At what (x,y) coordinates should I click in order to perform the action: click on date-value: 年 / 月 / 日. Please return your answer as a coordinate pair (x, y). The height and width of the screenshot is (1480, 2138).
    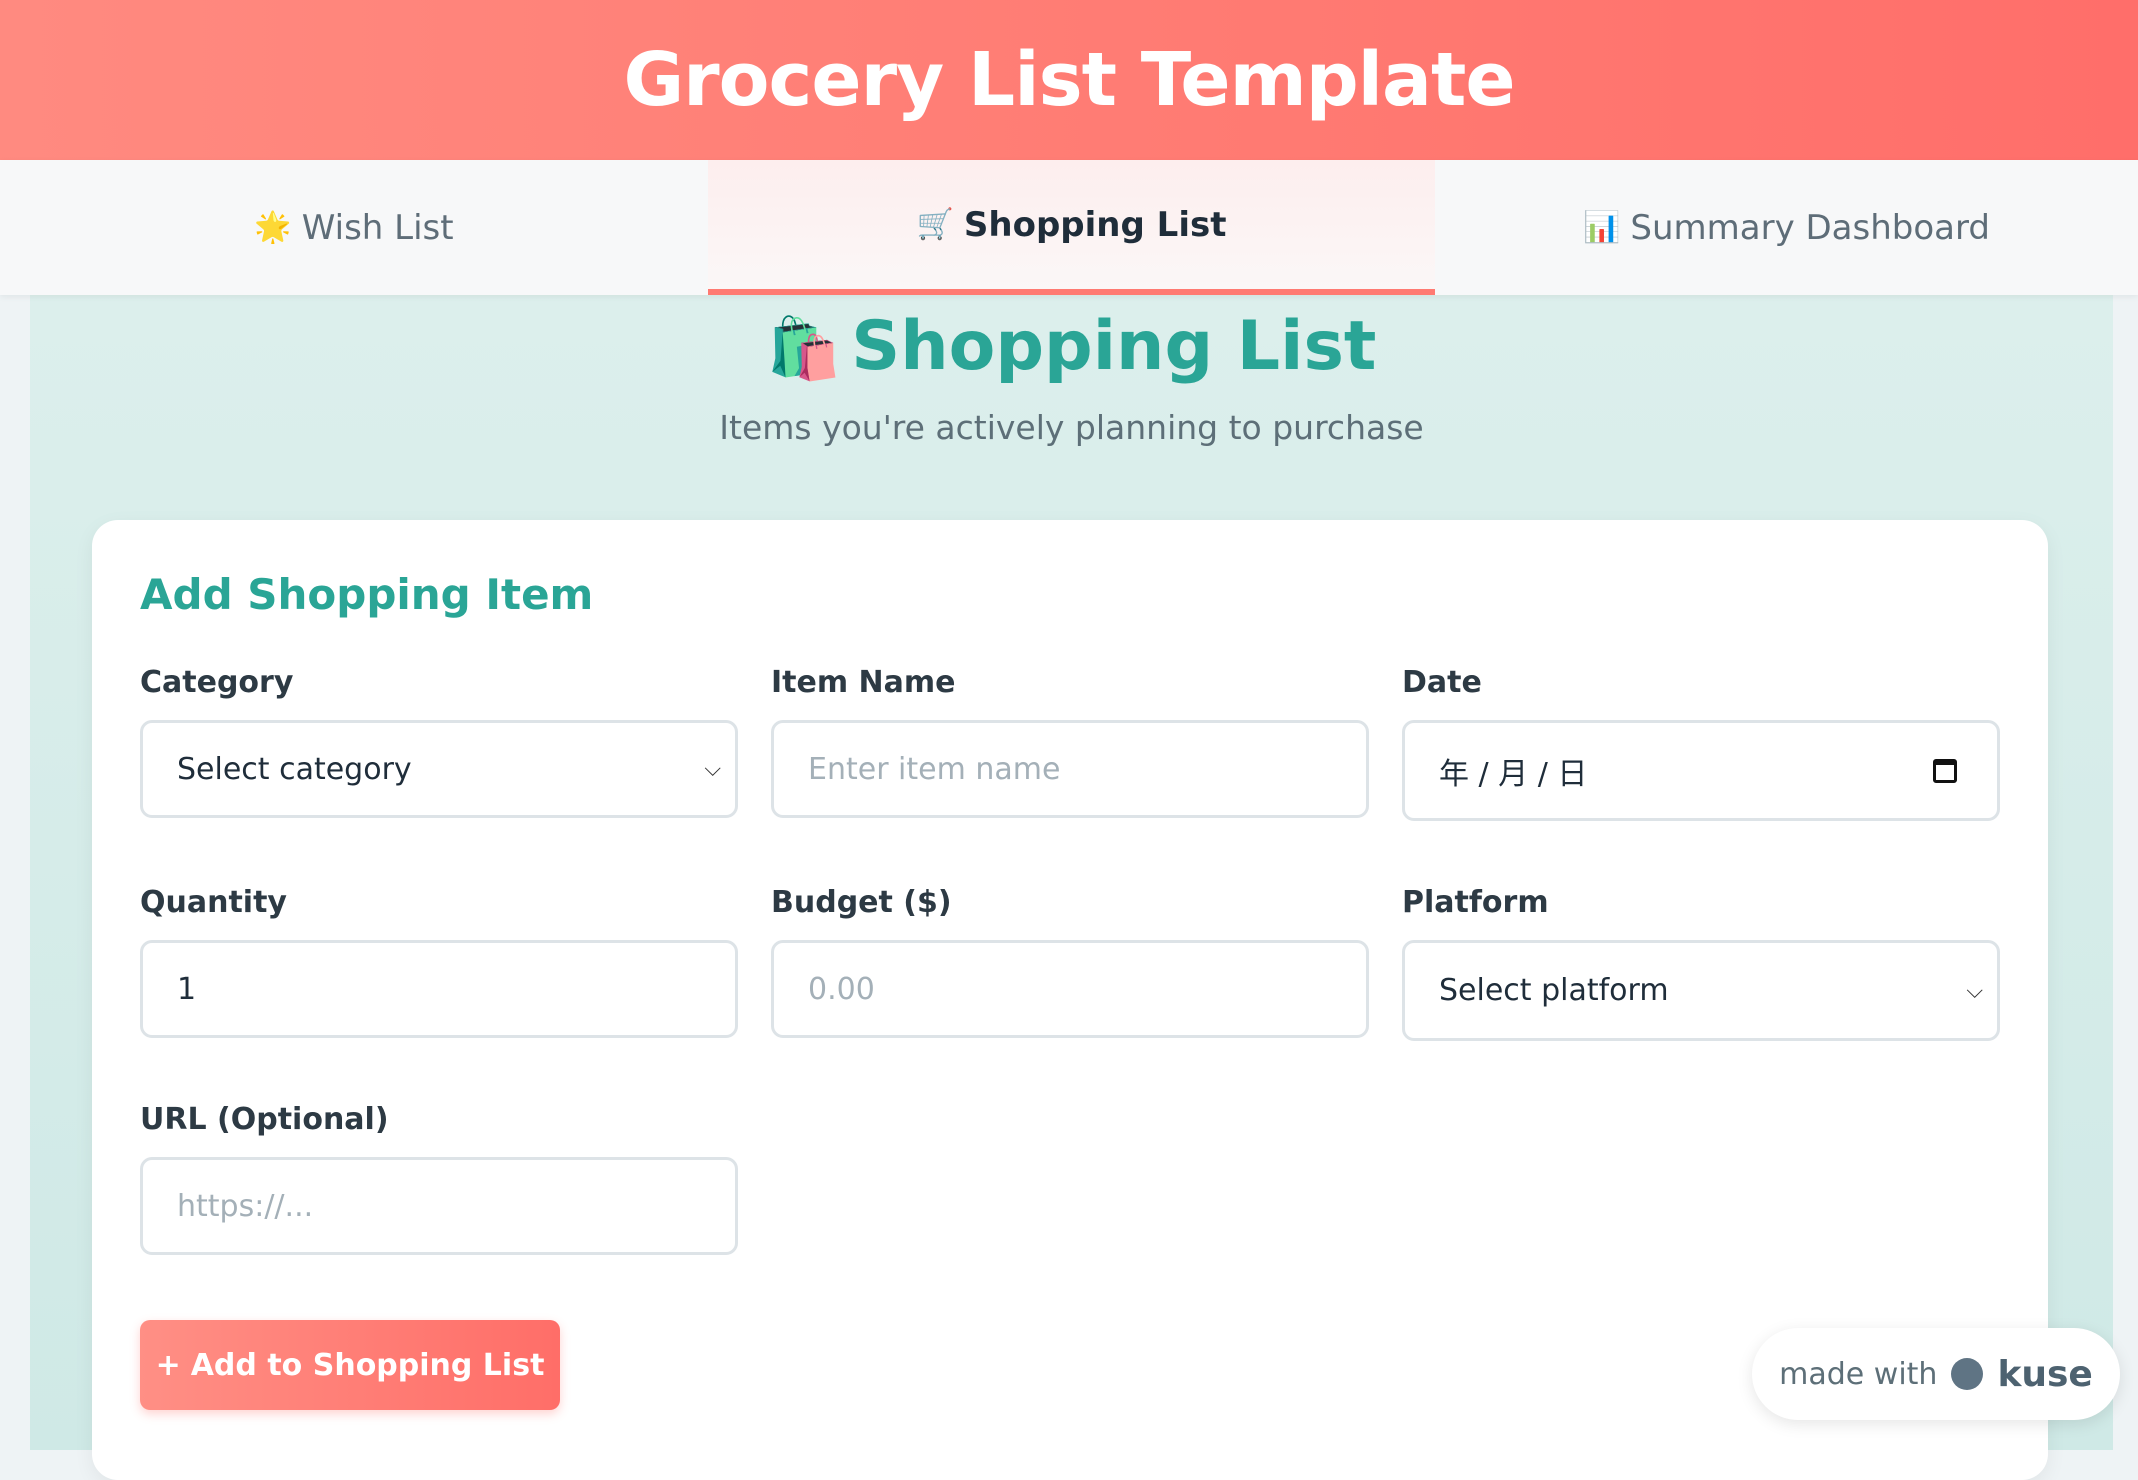
    Looking at the image, I should click on (1513, 774).